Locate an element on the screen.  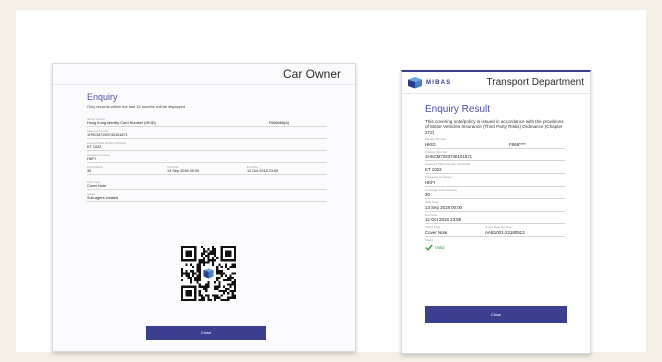
tr-status-field: Status Valid is located at coordinates (495, 244).